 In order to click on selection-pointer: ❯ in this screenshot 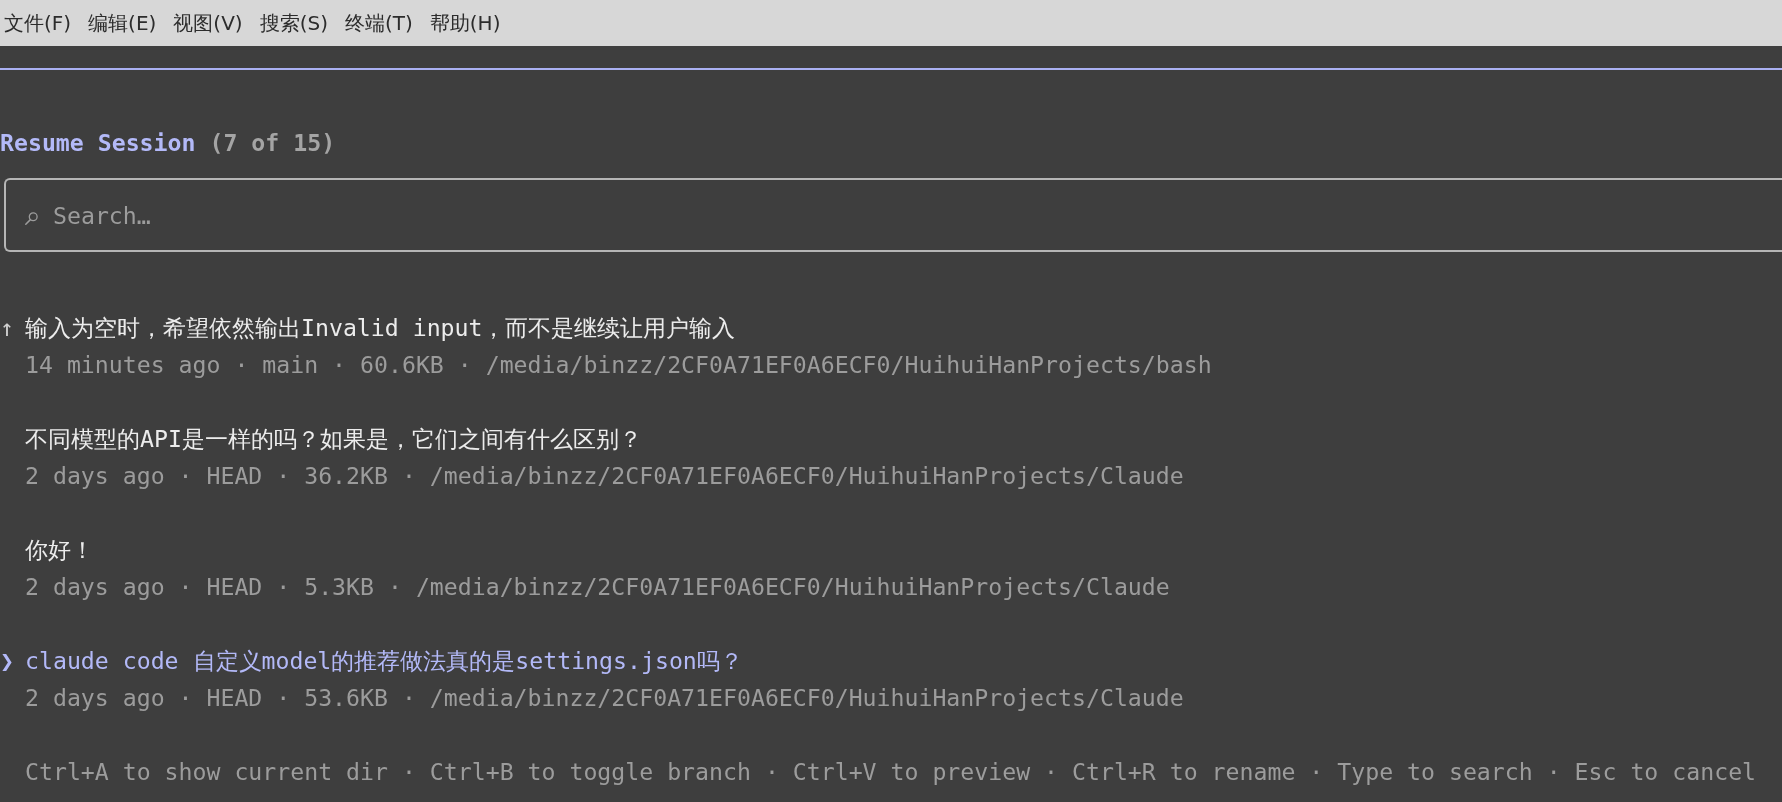, I will do `click(7, 661)`.